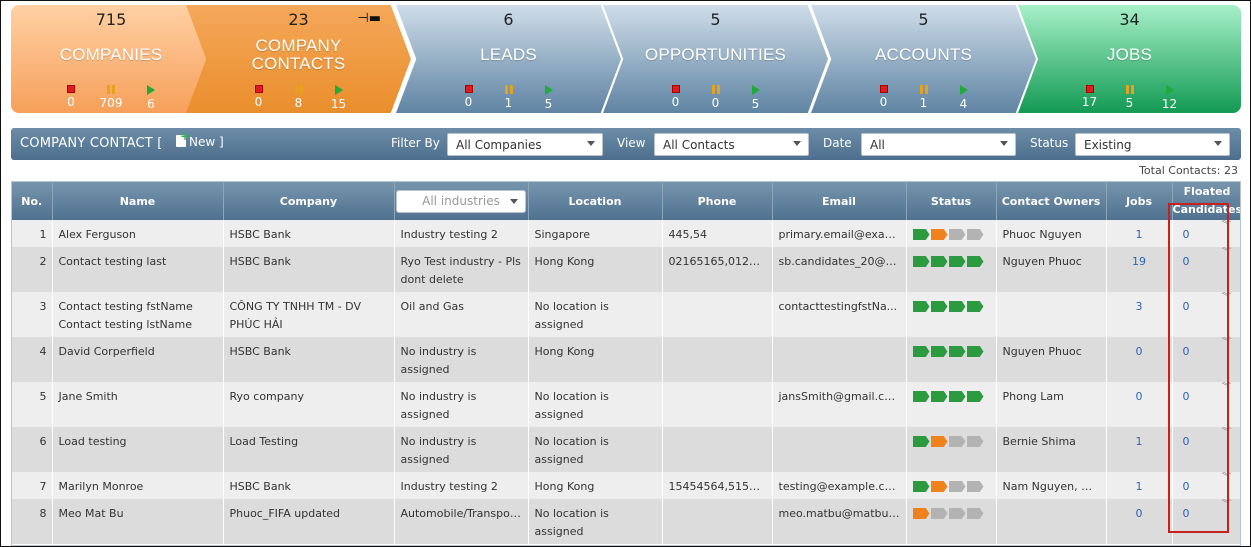 This screenshot has height=547, width=1251. What do you see at coordinates (963, 104) in the screenshot?
I see `stat-active: 4` at bounding box center [963, 104].